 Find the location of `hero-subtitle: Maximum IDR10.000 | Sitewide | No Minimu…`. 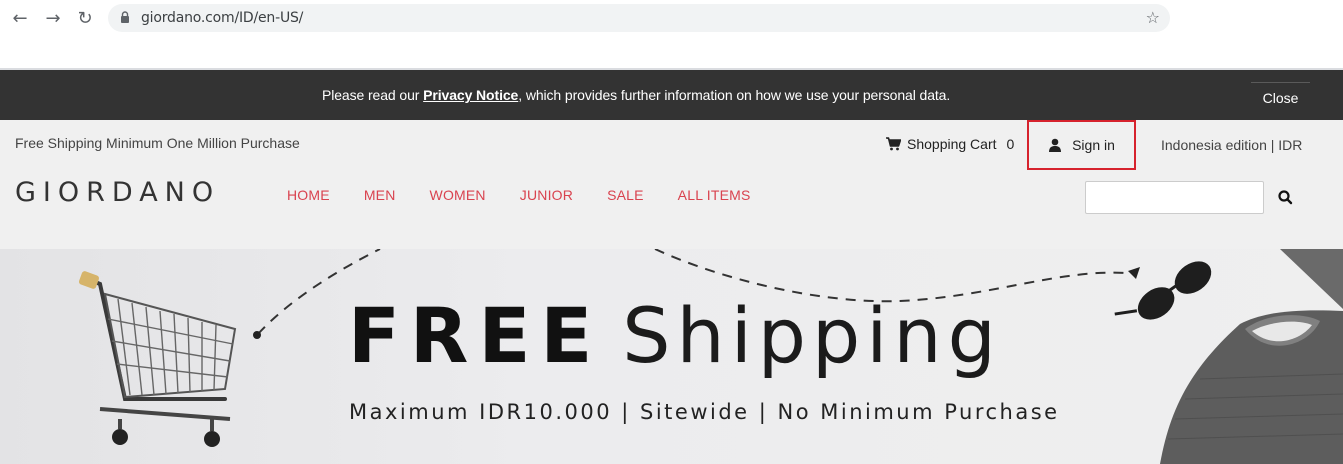

hero-subtitle: Maximum IDR10.000 | Sitewide | No Minimu… is located at coordinates (704, 412).